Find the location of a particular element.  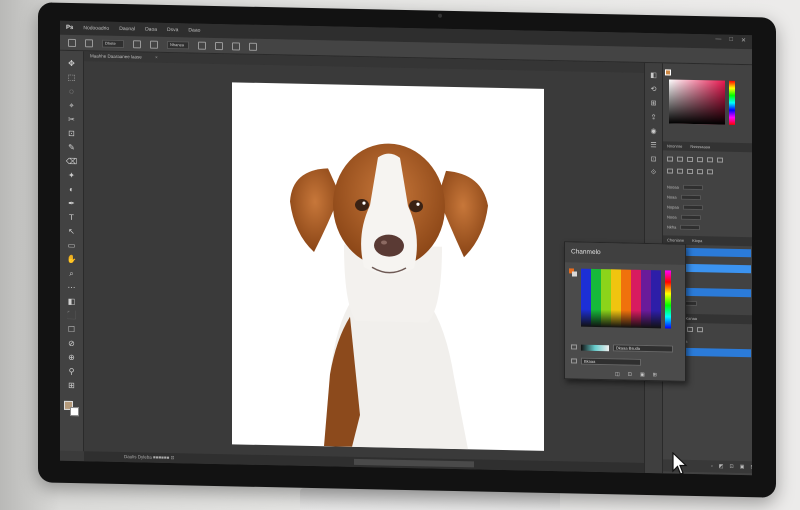

tab-close-icon: × is located at coordinates (156, 57).